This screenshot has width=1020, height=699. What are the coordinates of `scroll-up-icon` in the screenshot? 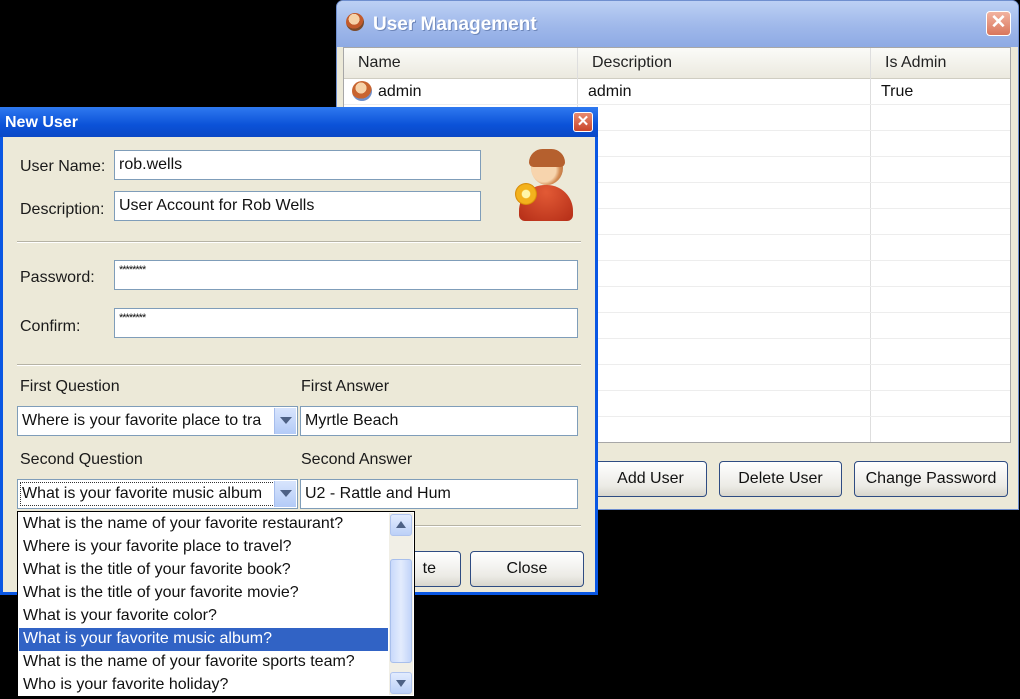 It's located at (401, 525).